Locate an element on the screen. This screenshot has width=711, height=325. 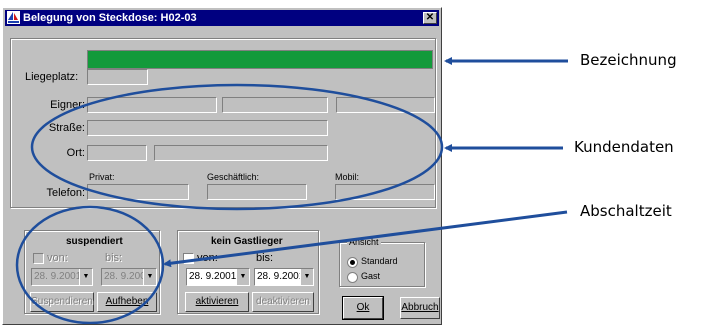
ort-field is located at coordinates (241, 153).